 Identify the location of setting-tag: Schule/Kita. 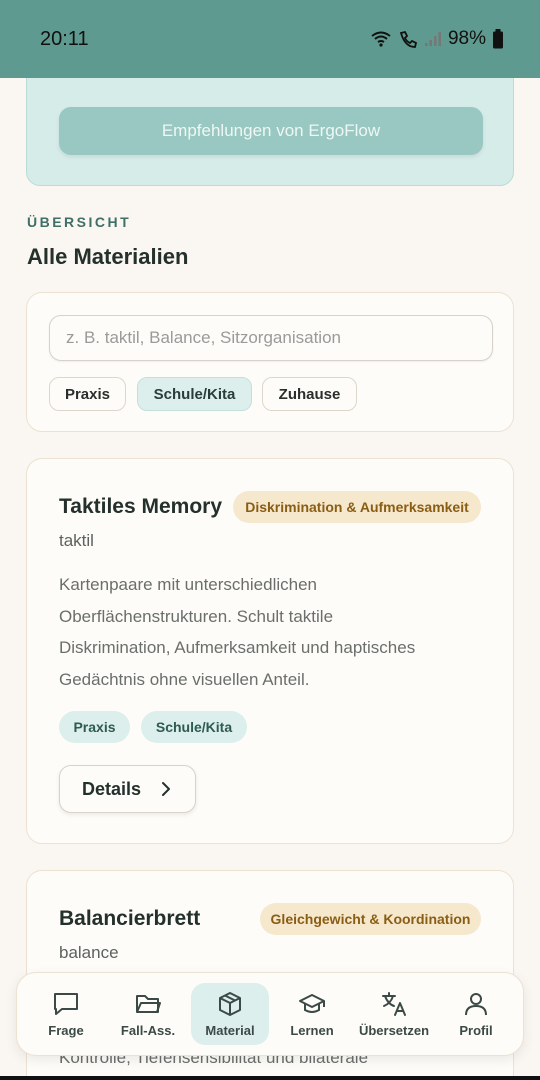
(194, 727).